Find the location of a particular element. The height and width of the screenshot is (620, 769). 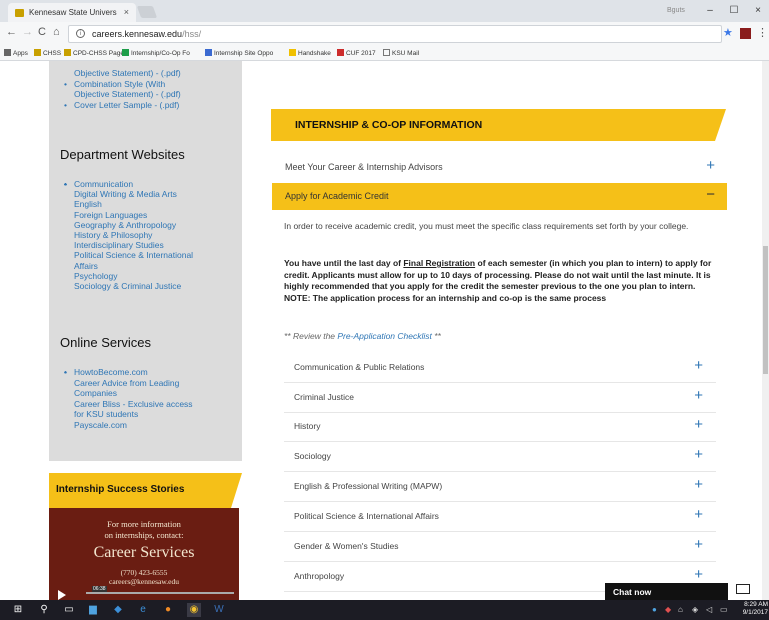

bookmark-internship-site: Internship Site Oppo is located at coordinates (239, 53).